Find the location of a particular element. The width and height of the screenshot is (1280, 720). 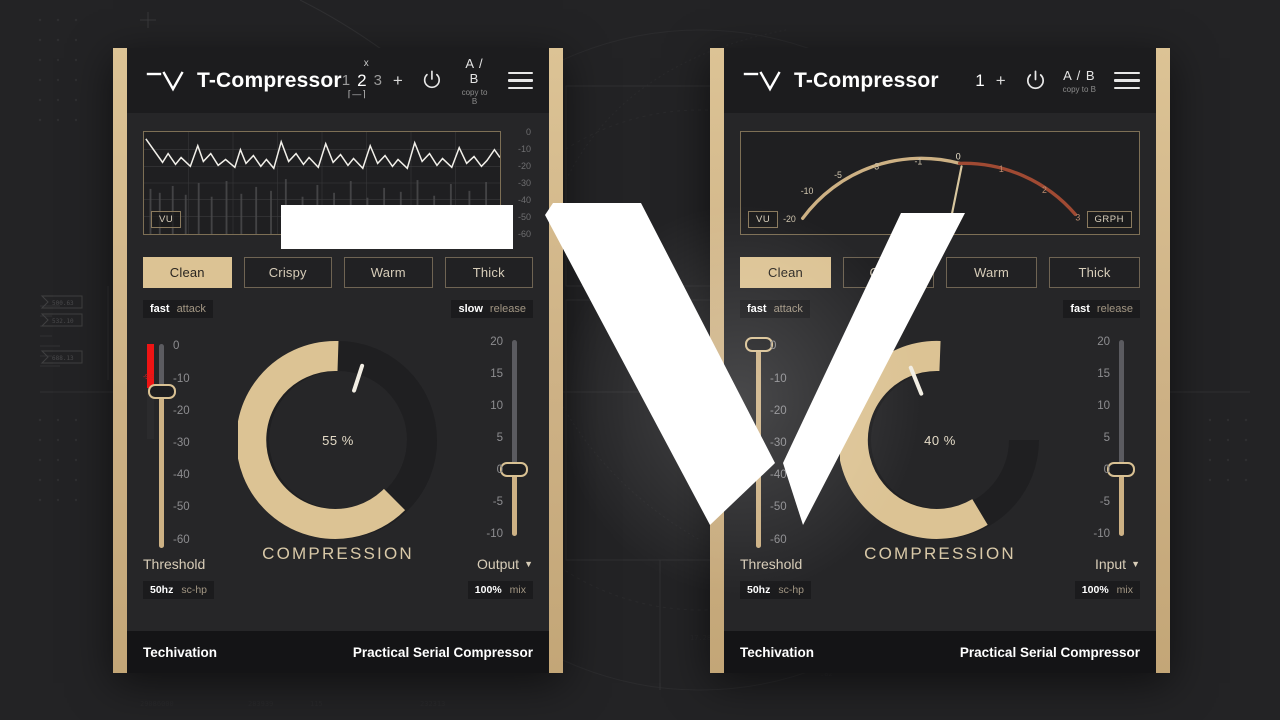

vu-tick: -1 is located at coordinates (919, 161).